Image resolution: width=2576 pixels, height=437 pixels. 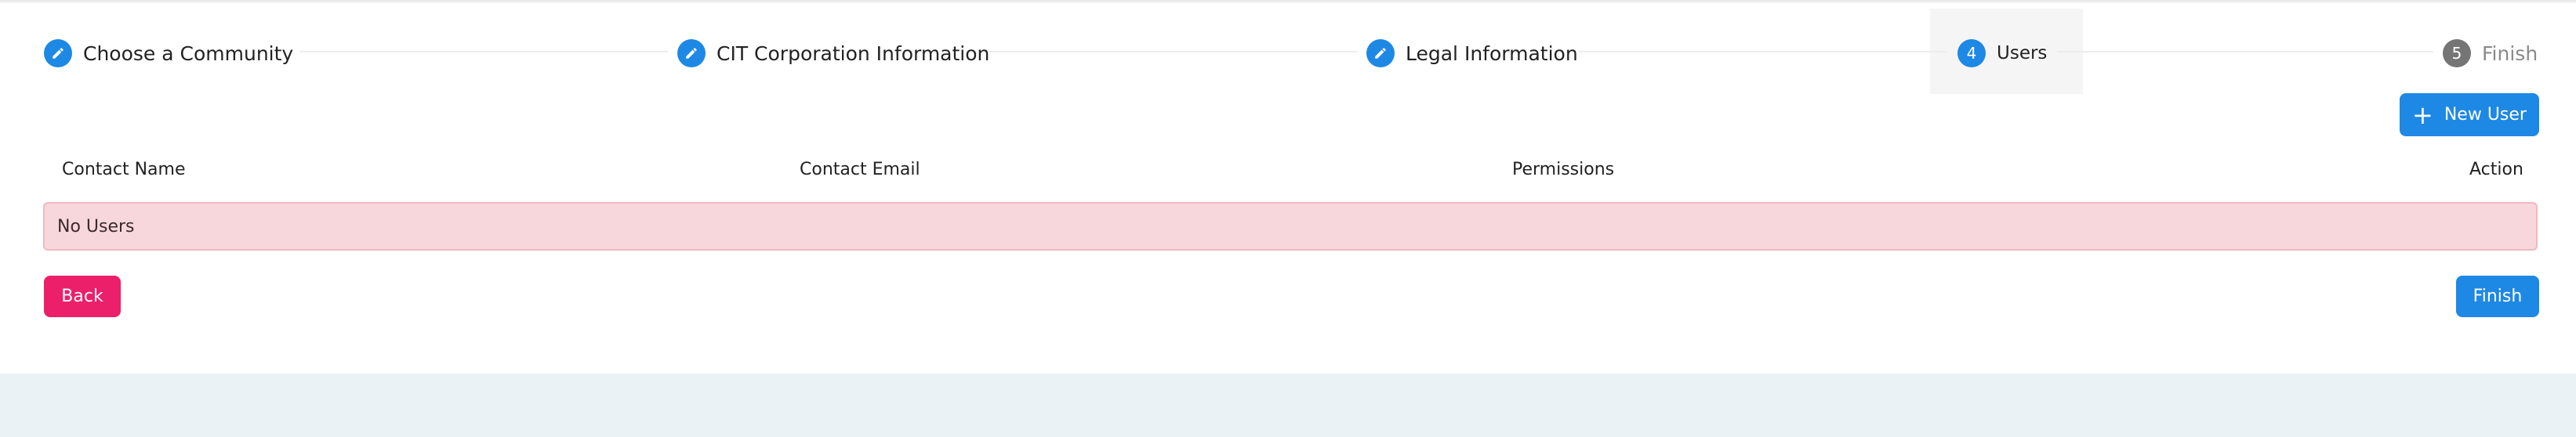 I want to click on step-label: Finish, so click(x=2510, y=53).